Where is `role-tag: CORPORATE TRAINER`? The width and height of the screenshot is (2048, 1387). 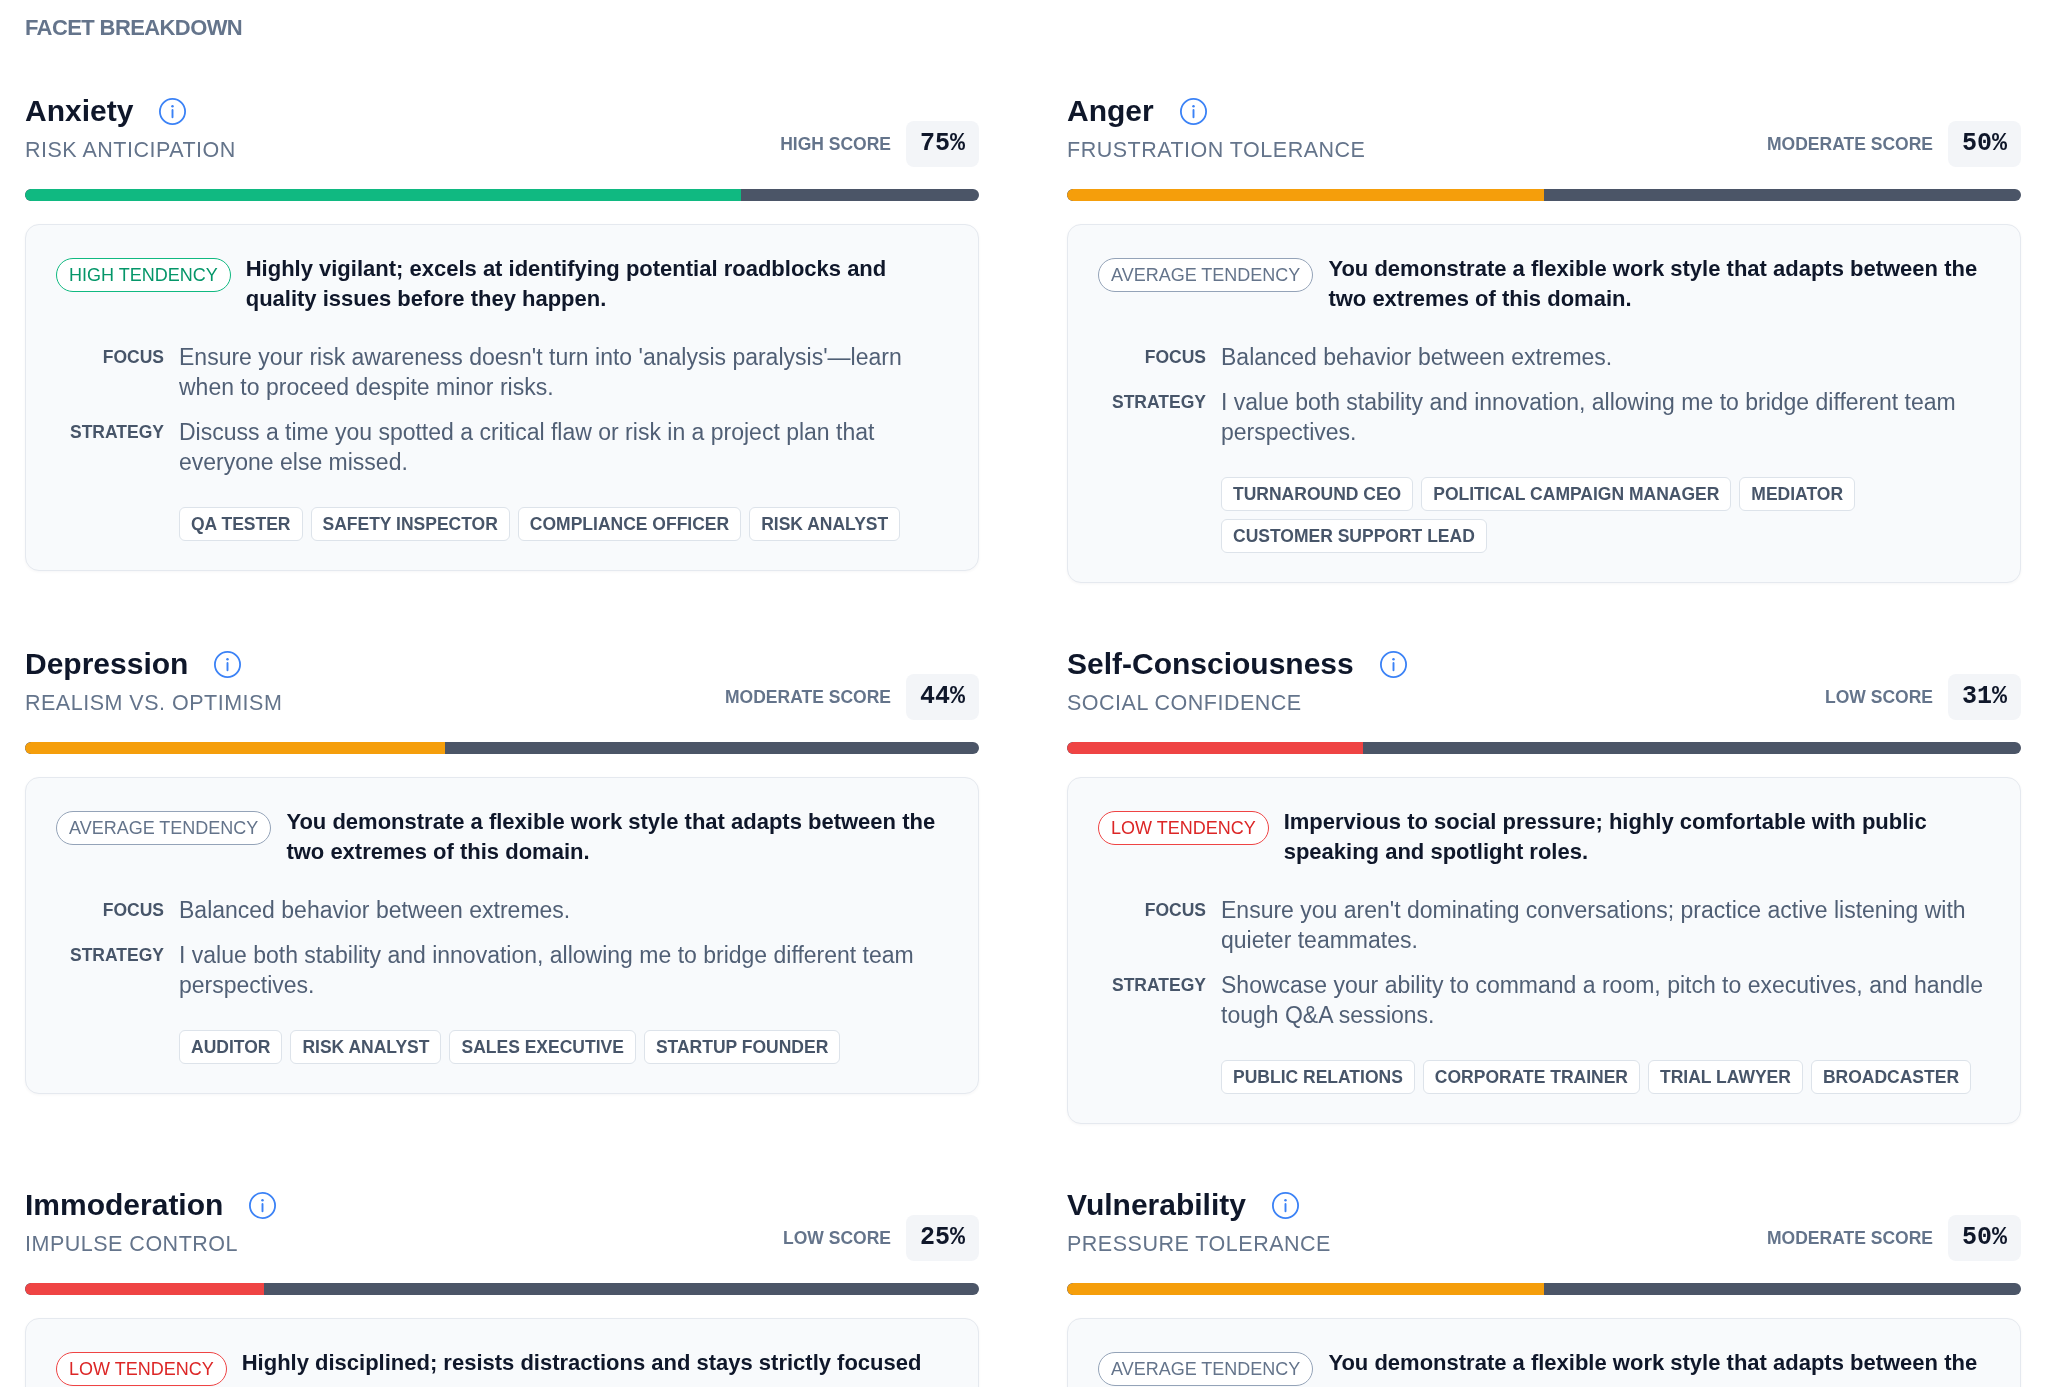
role-tag: CORPORATE TRAINER is located at coordinates (1531, 1077).